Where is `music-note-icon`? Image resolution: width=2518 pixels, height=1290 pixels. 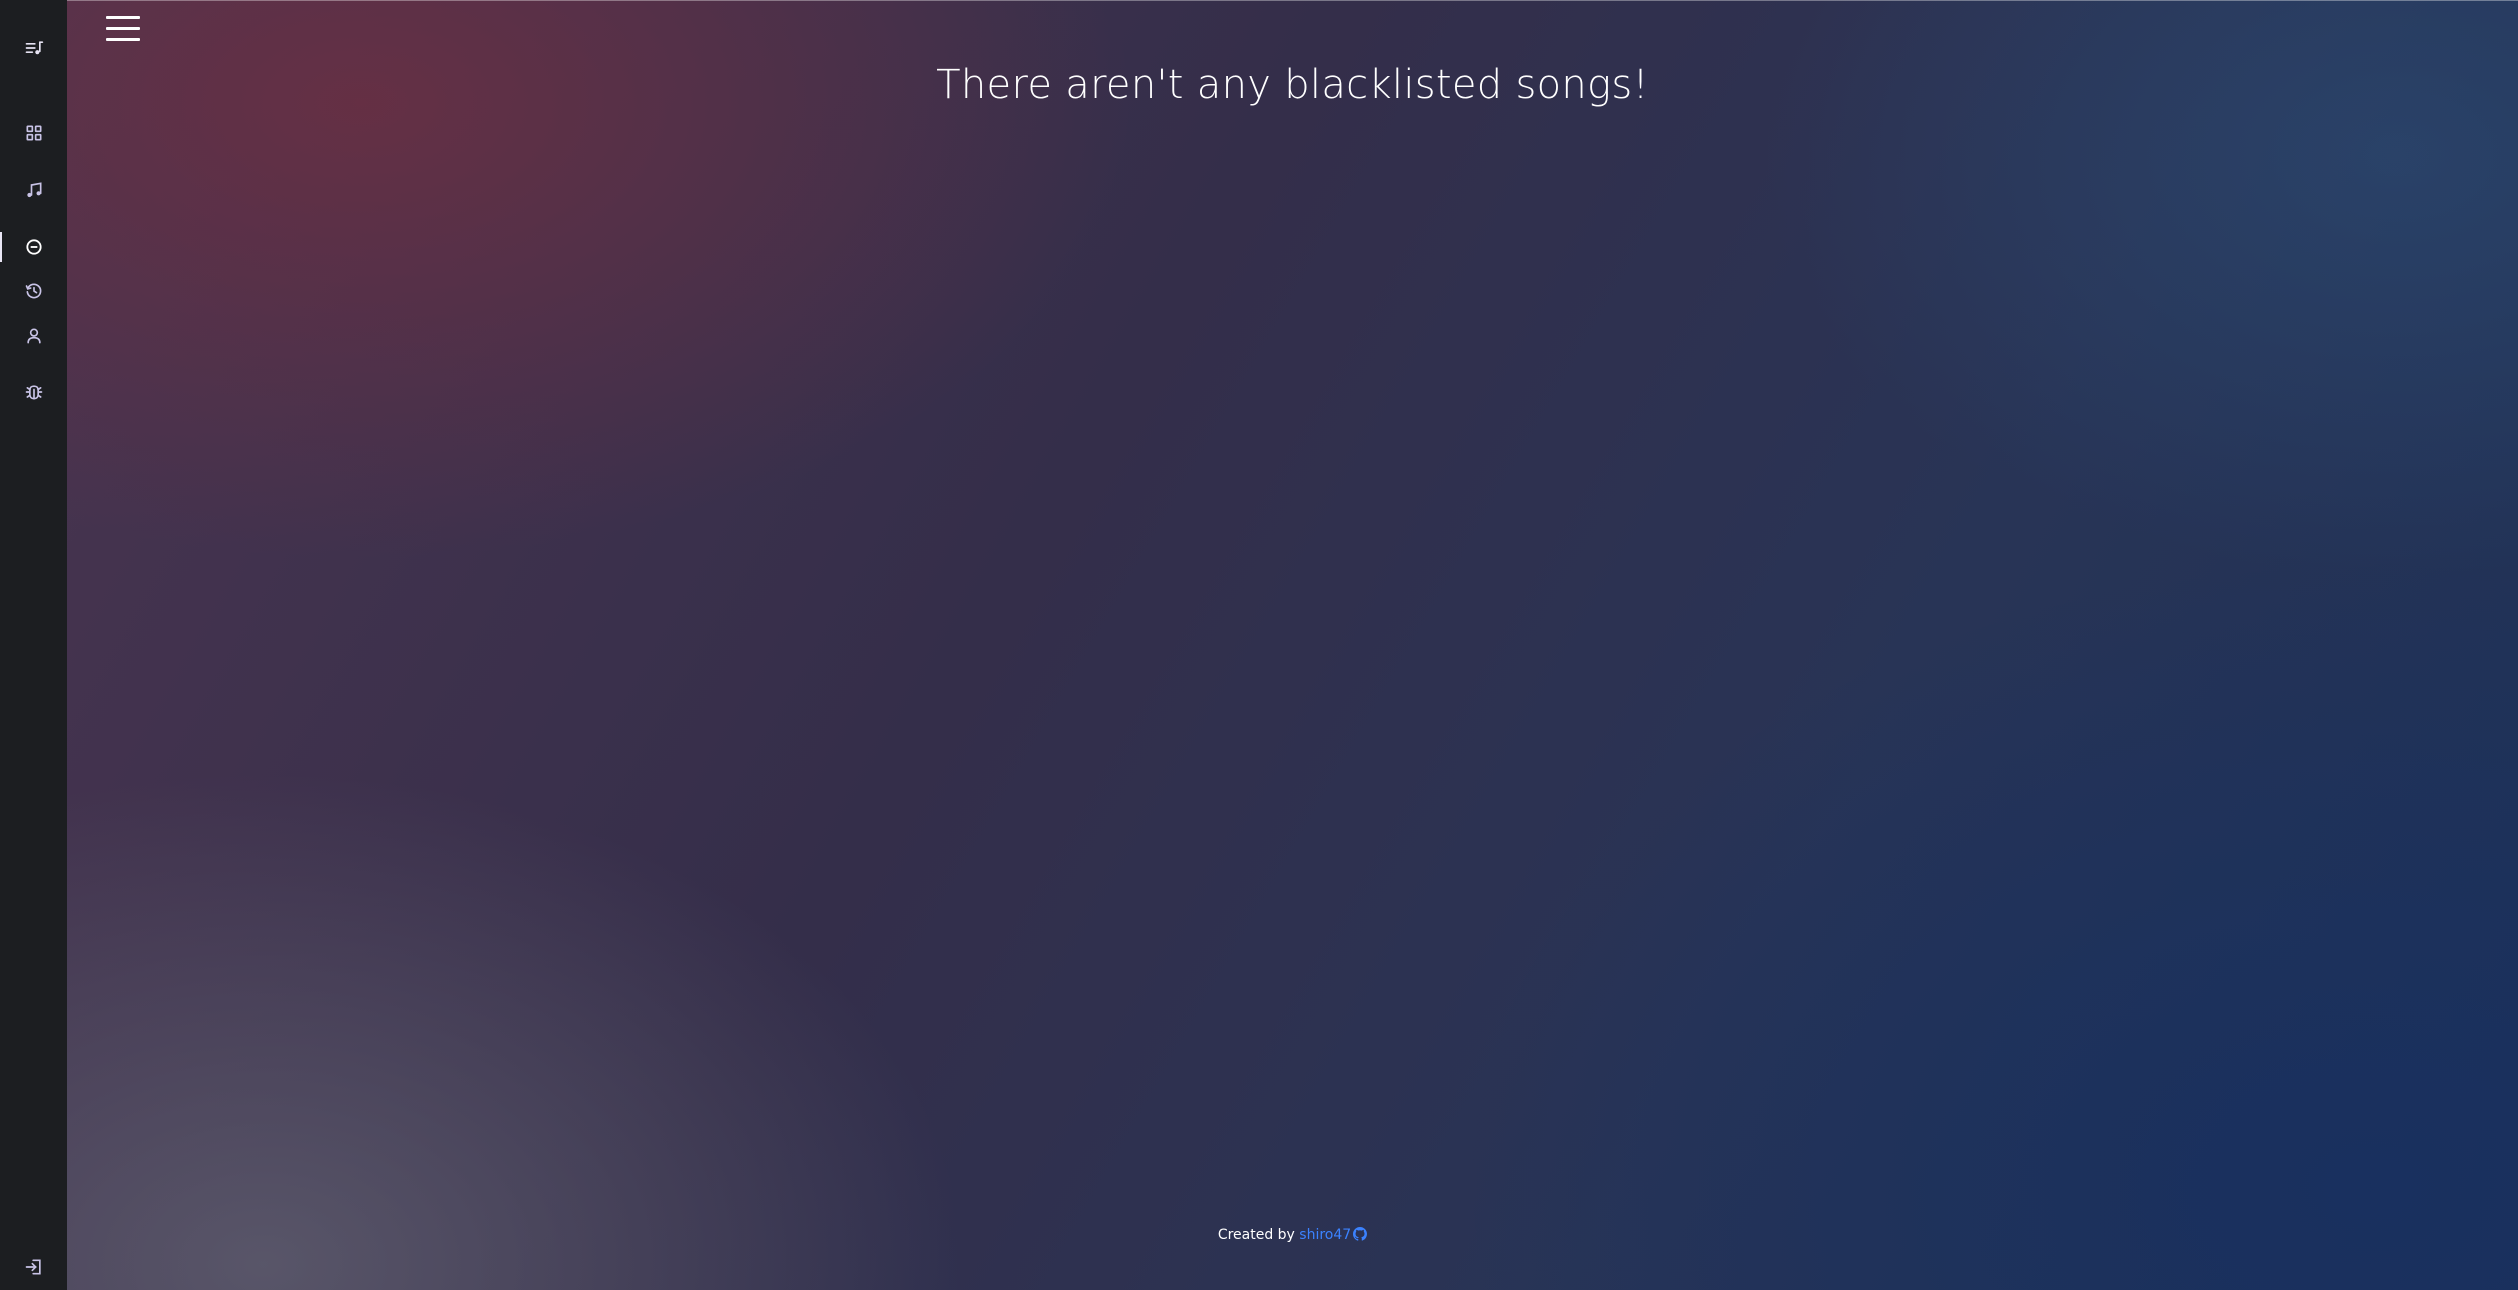 music-note-icon is located at coordinates (34, 190).